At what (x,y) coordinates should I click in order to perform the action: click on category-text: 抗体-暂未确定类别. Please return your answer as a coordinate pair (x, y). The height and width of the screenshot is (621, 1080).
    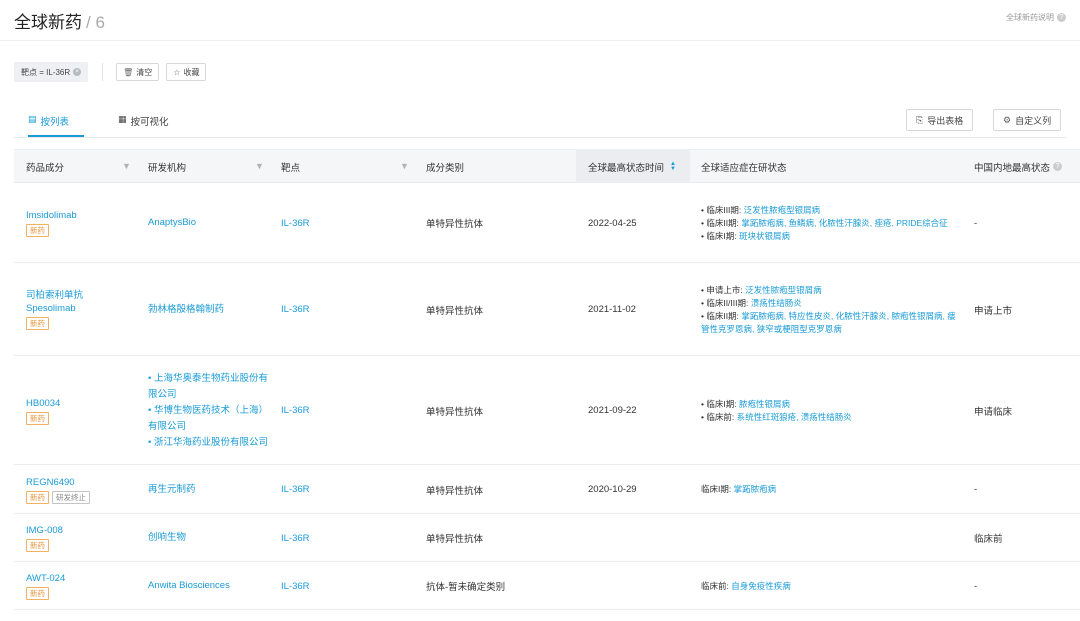
    Looking at the image, I should click on (466, 587).